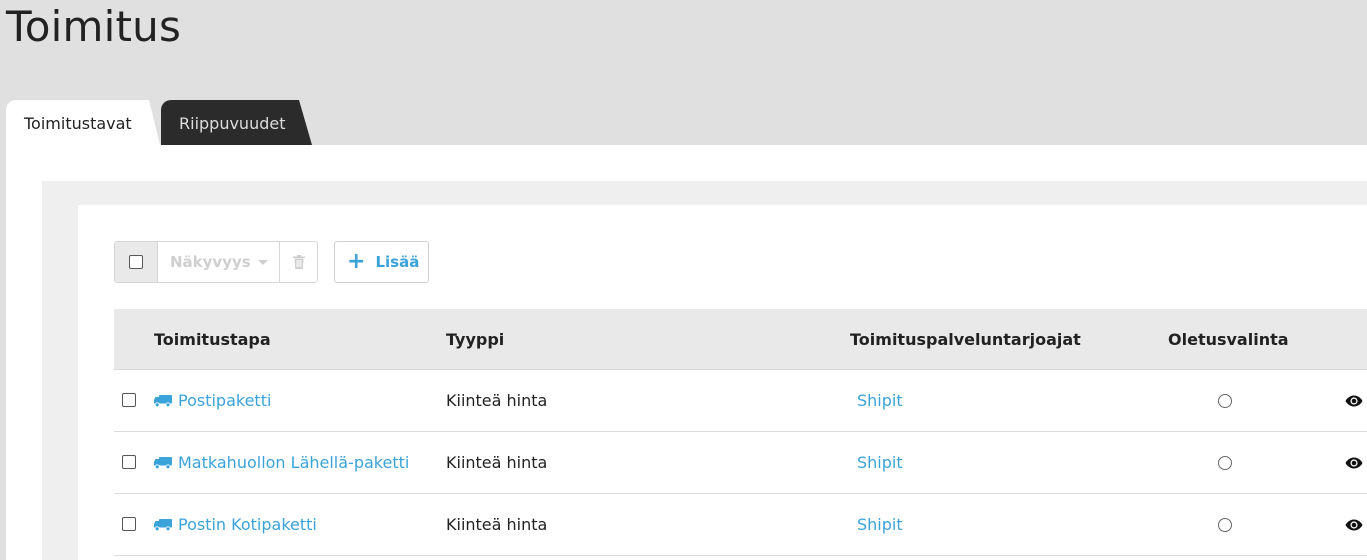 This screenshot has width=1367, height=560. What do you see at coordinates (648, 339) in the screenshot?
I see `column-header-tyyppi: Tyyppi` at bounding box center [648, 339].